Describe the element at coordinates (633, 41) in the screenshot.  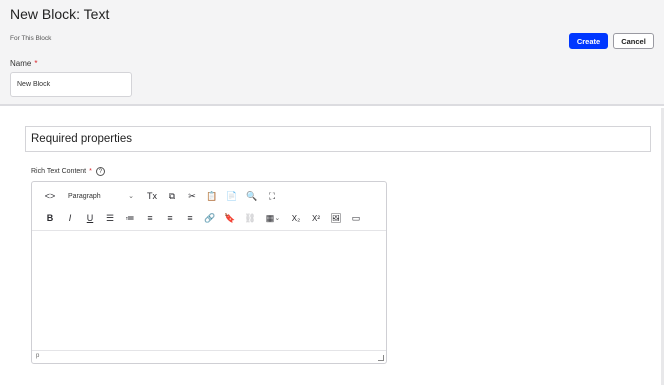
I see `cancel-button: Cancel` at that location.